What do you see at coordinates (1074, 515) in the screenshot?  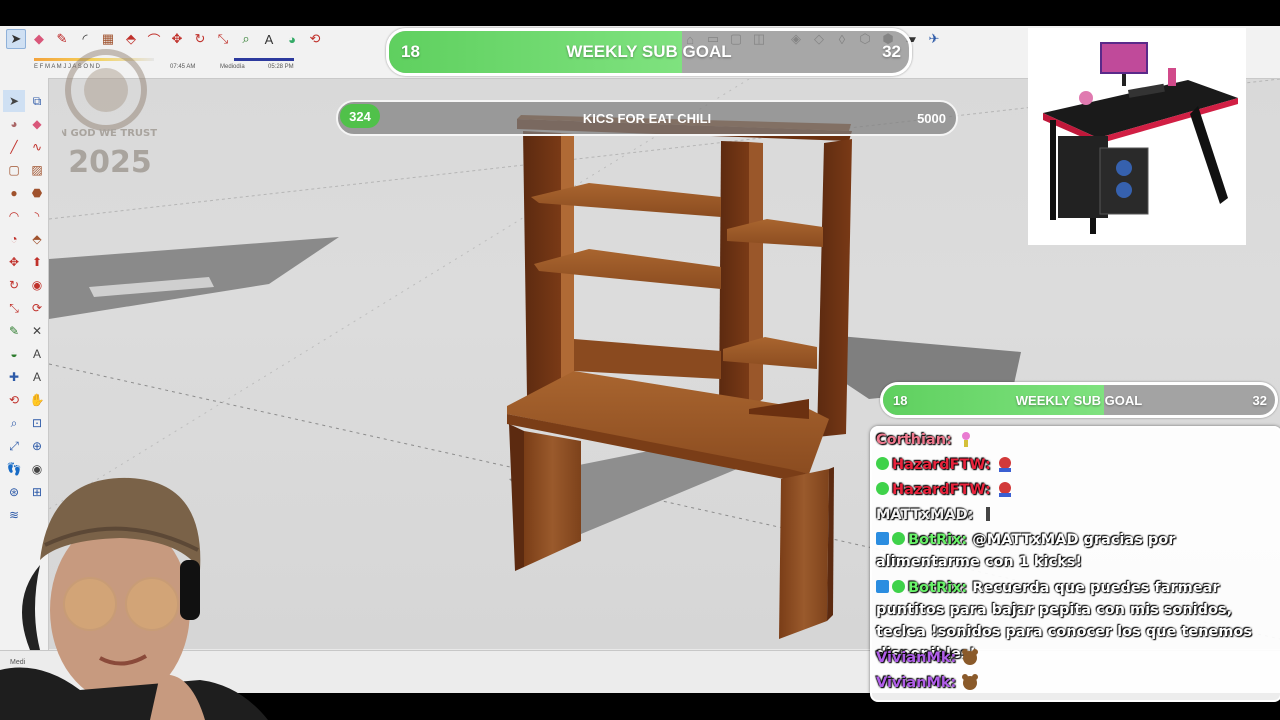 I see `chat-message: MATTxMAD:` at bounding box center [1074, 515].